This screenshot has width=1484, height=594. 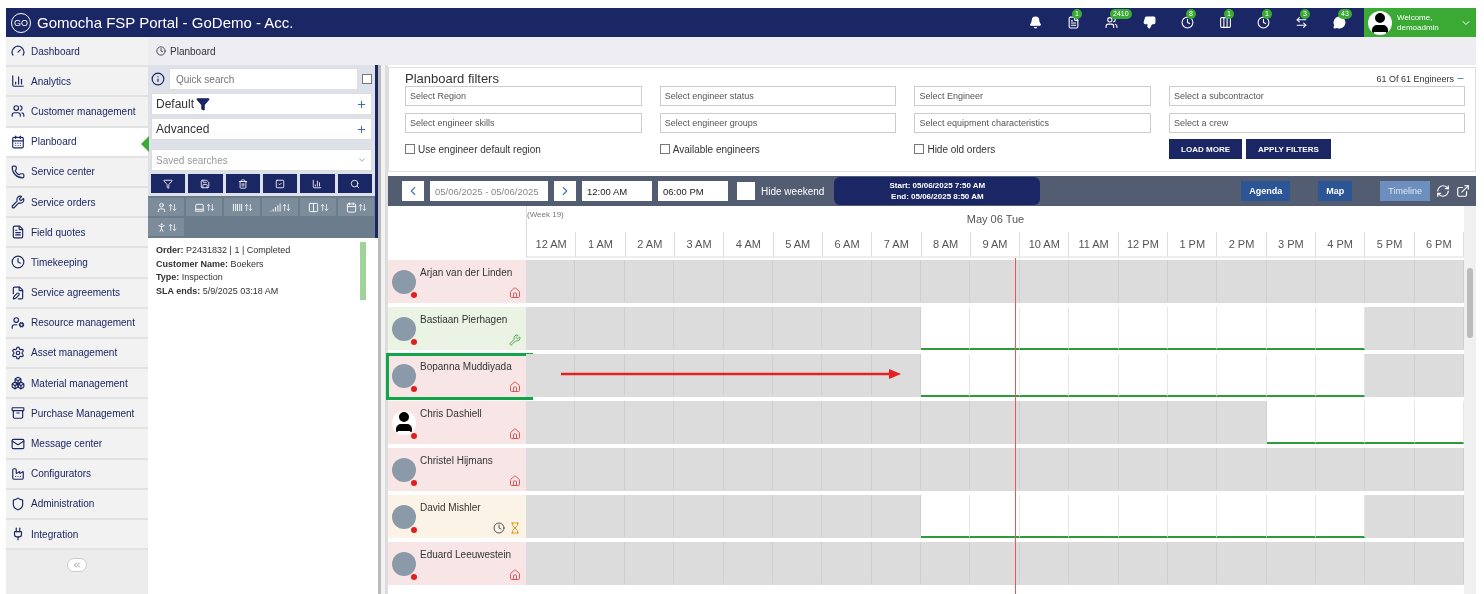 What do you see at coordinates (261, 129) in the screenshot?
I see `filter-section: Advanced` at bounding box center [261, 129].